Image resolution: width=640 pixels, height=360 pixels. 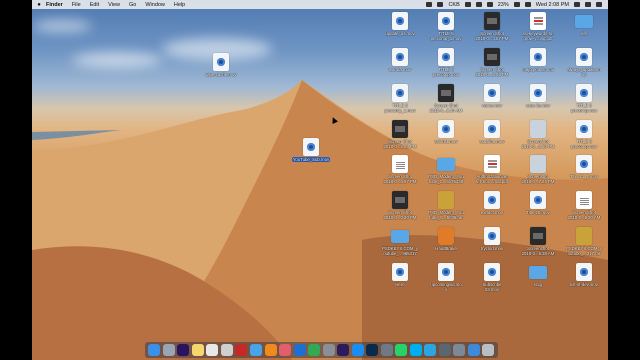 What do you see at coordinates (492, 141) in the screenshot?
I see `desktop-file-label: ssusilne.mov` at bounding box center [492, 141].